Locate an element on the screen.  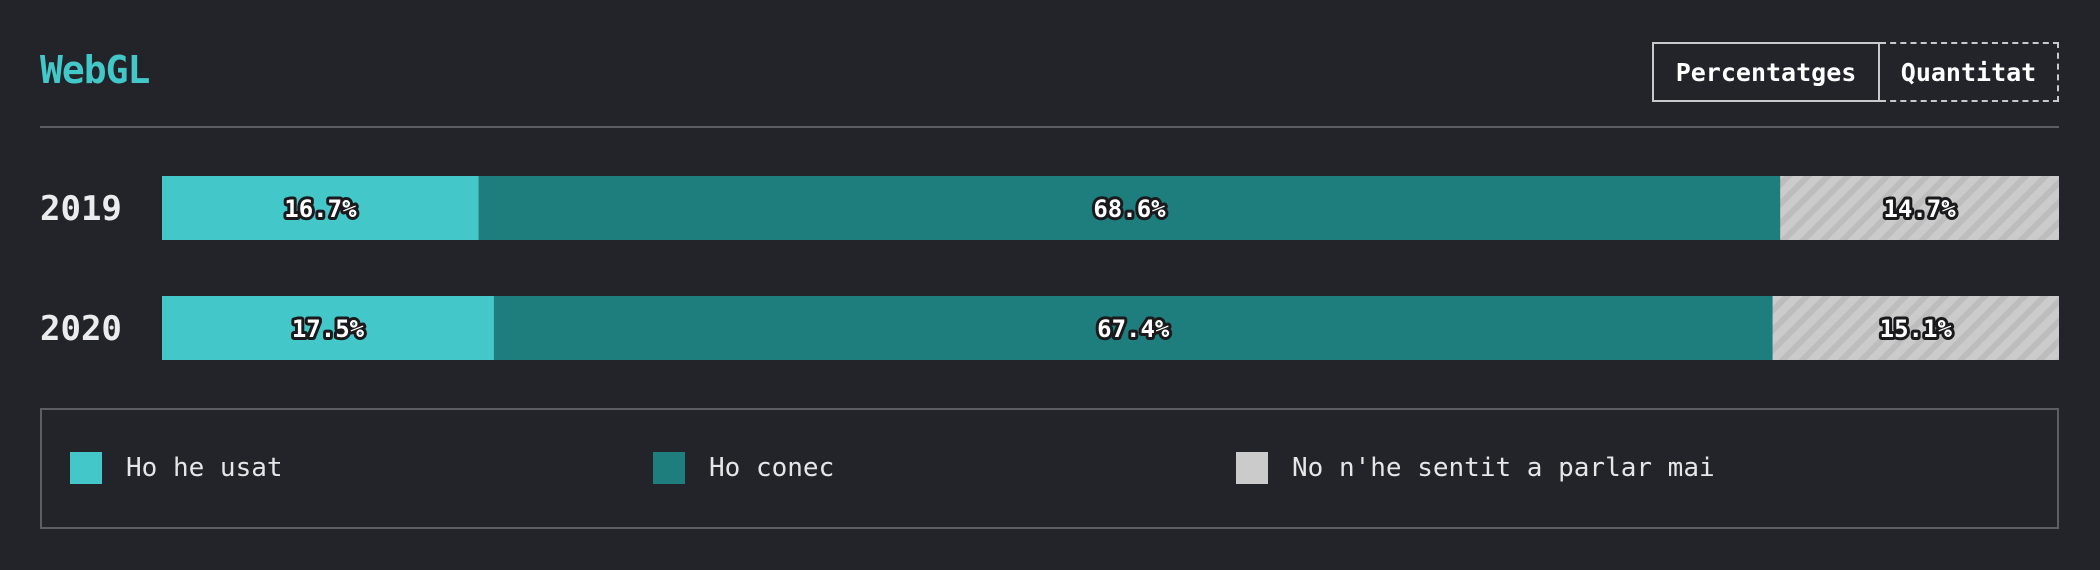
legend-label: Ho conec is located at coordinates (772, 468).